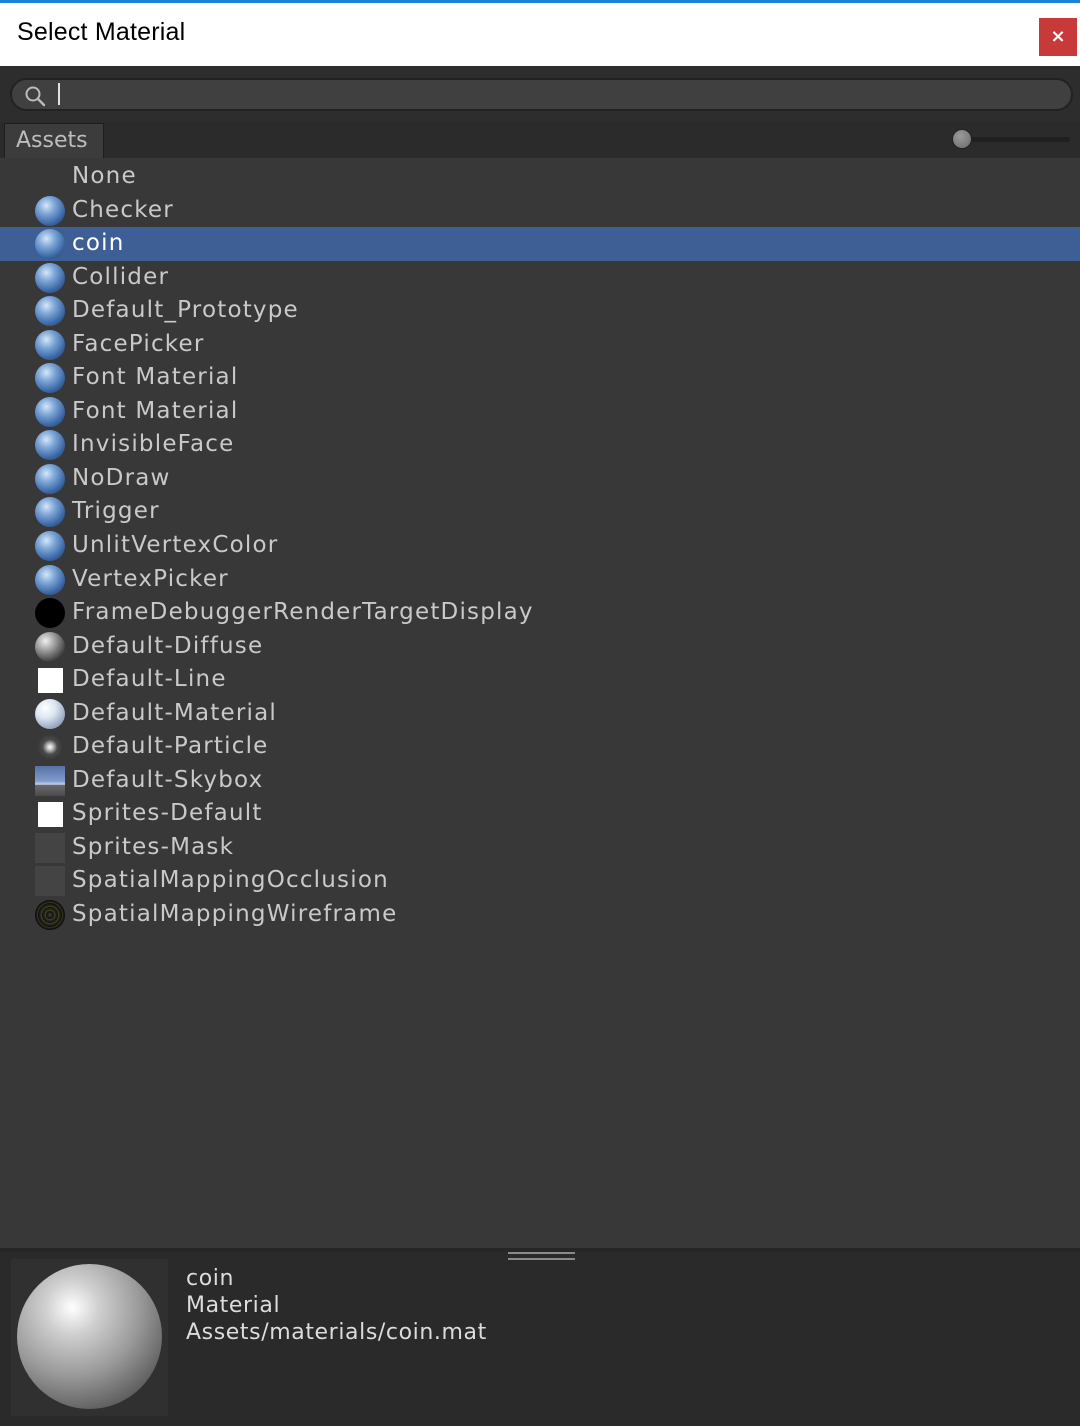  What do you see at coordinates (59, 94) in the screenshot?
I see `text-caret` at bounding box center [59, 94].